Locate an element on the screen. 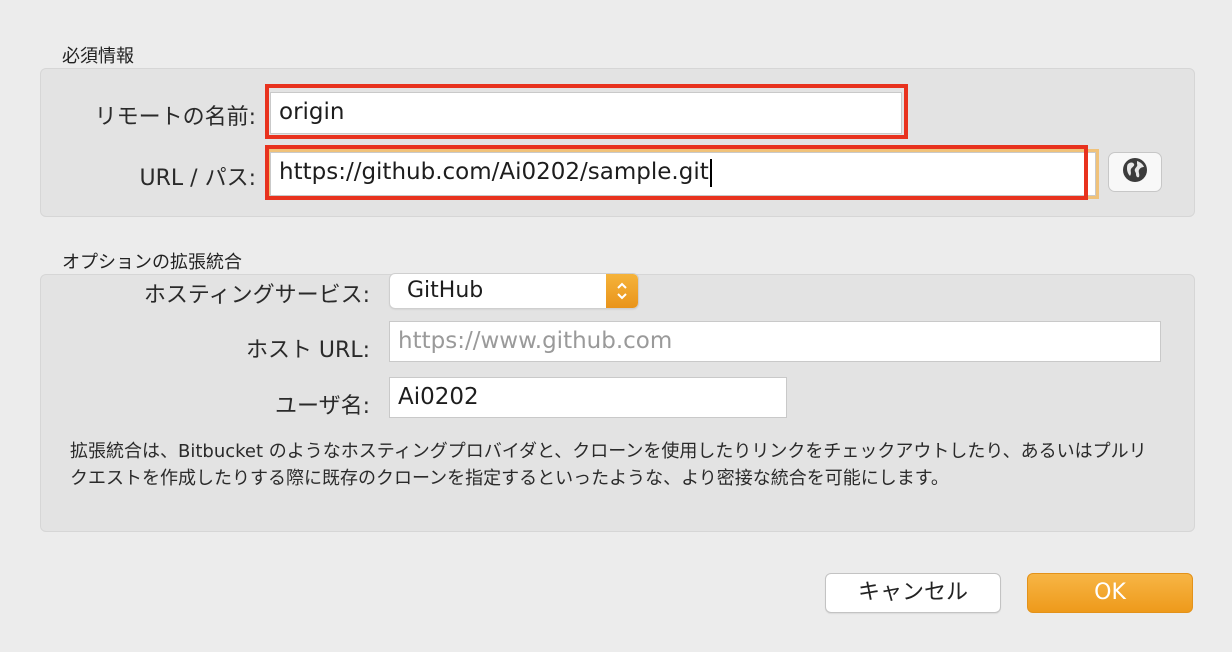  hosting-service-value: GitHub is located at coordinates (445, 290).